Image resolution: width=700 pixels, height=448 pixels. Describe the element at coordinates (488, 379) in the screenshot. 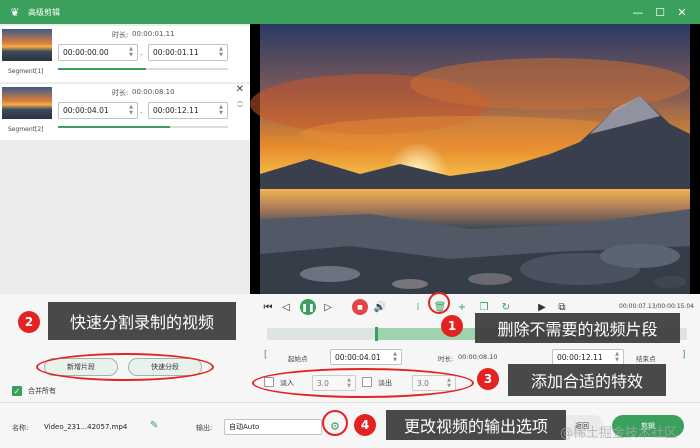

I see `callout-badge: 3` at that location.